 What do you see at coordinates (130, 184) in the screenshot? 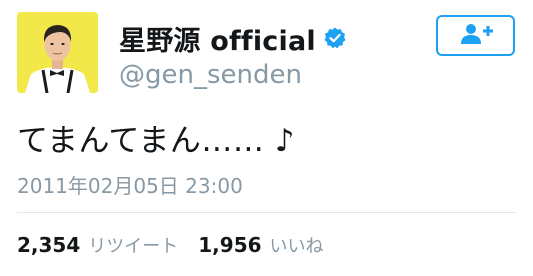
I see `tweet-timestamp: 2011年02月05日 23:00` at bounding box center [130, 184].